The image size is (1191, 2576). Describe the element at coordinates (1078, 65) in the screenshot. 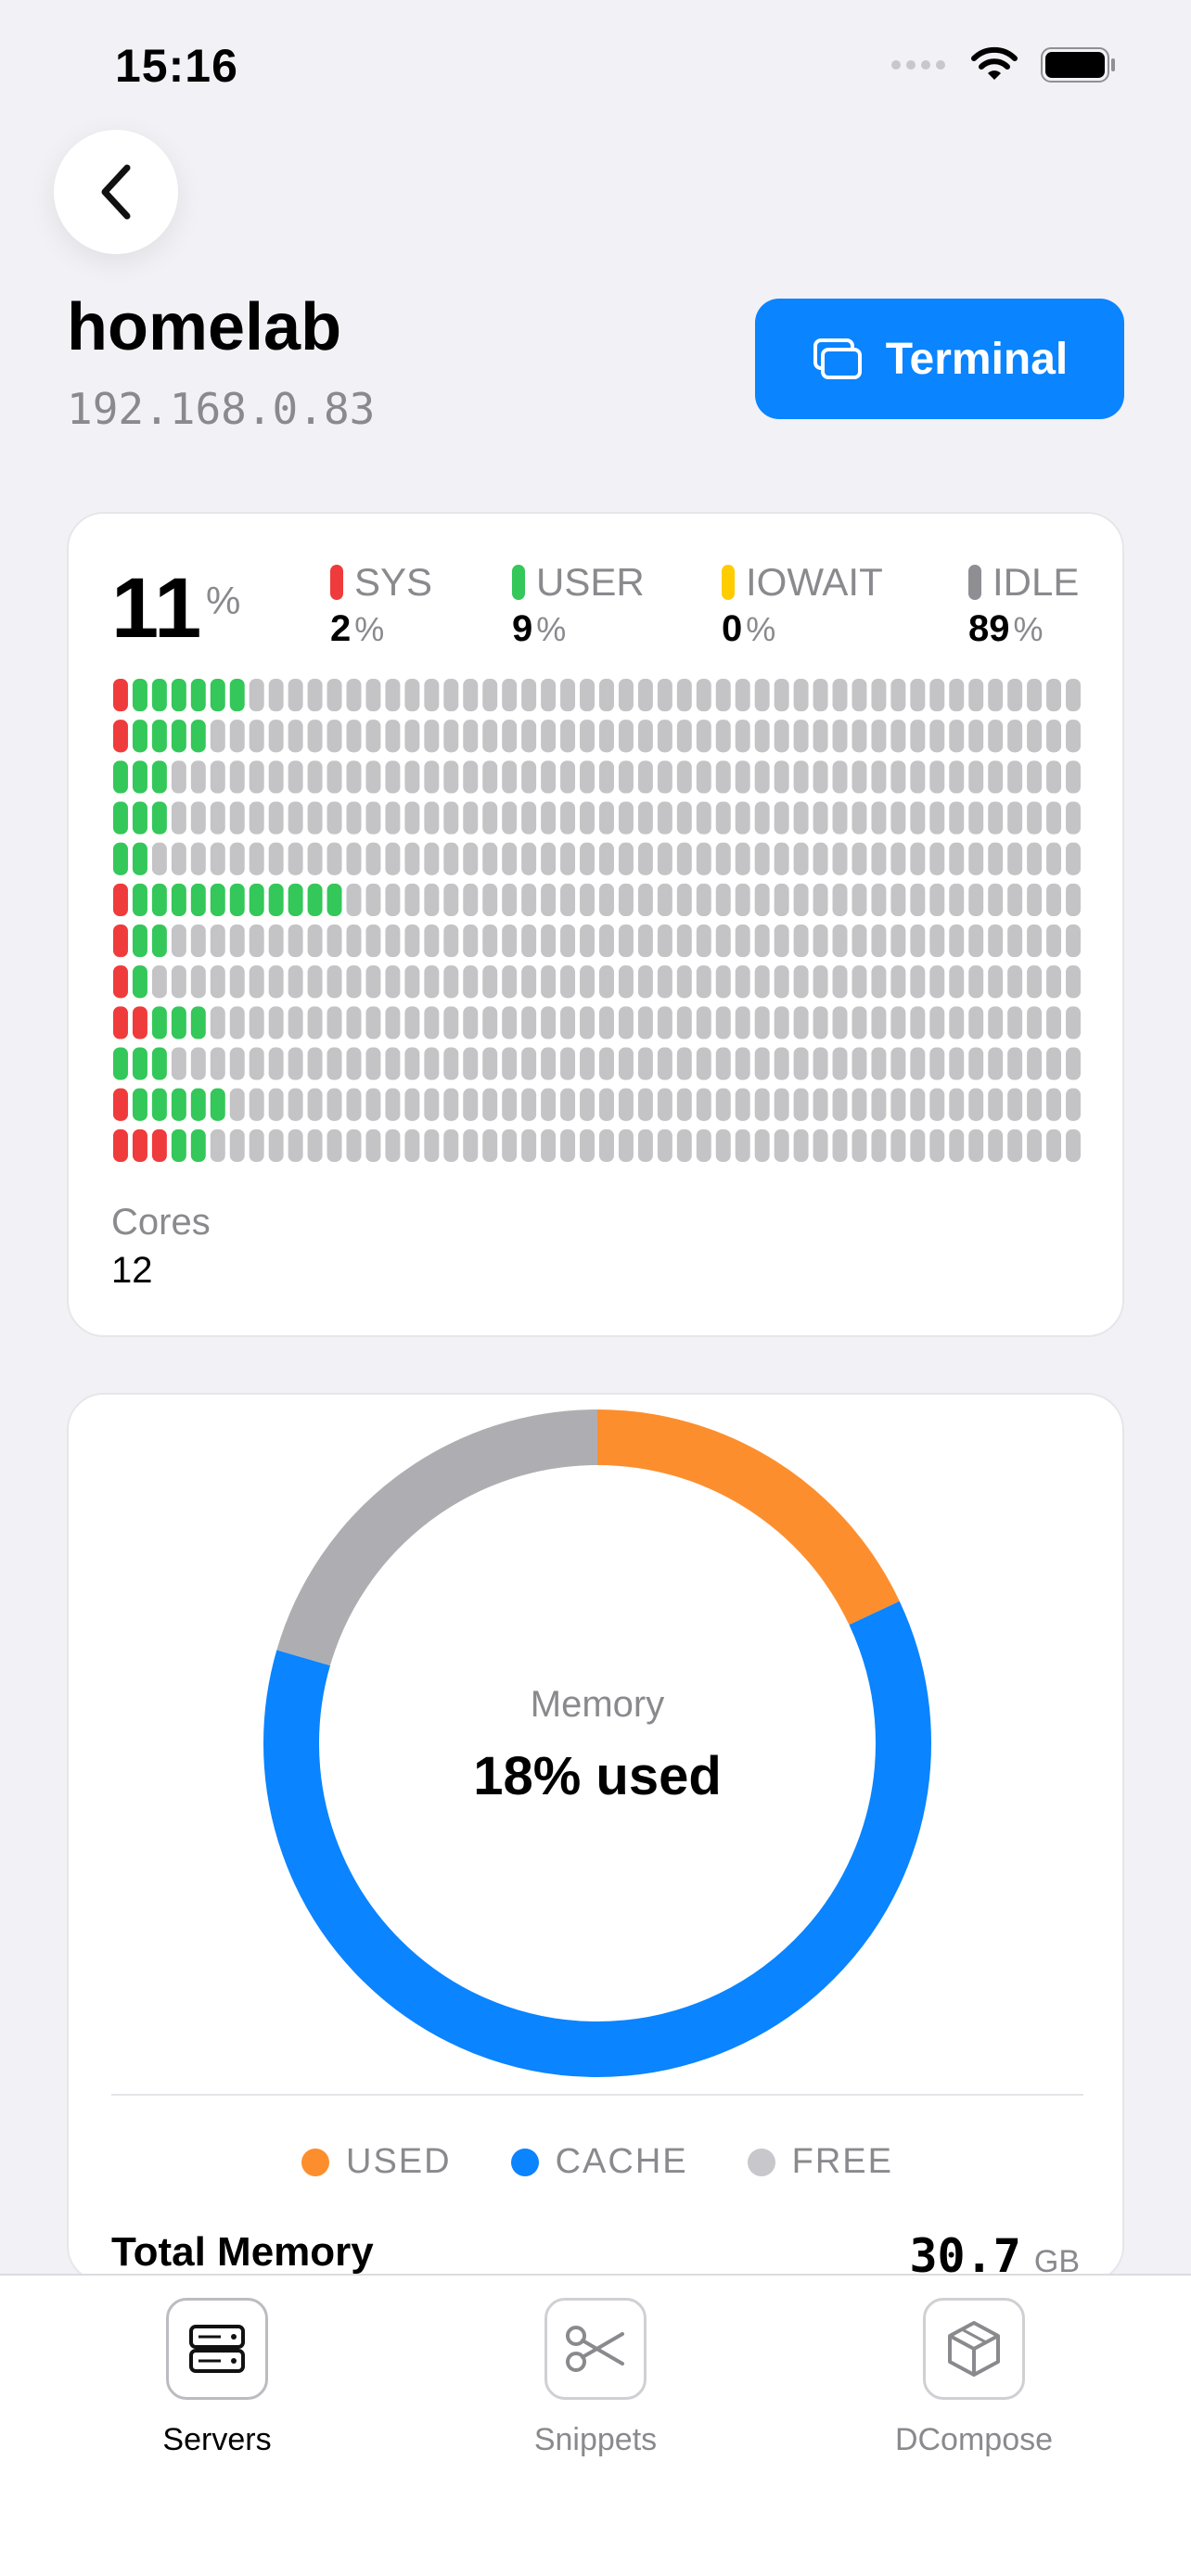

I see `battery-icon` at that location.